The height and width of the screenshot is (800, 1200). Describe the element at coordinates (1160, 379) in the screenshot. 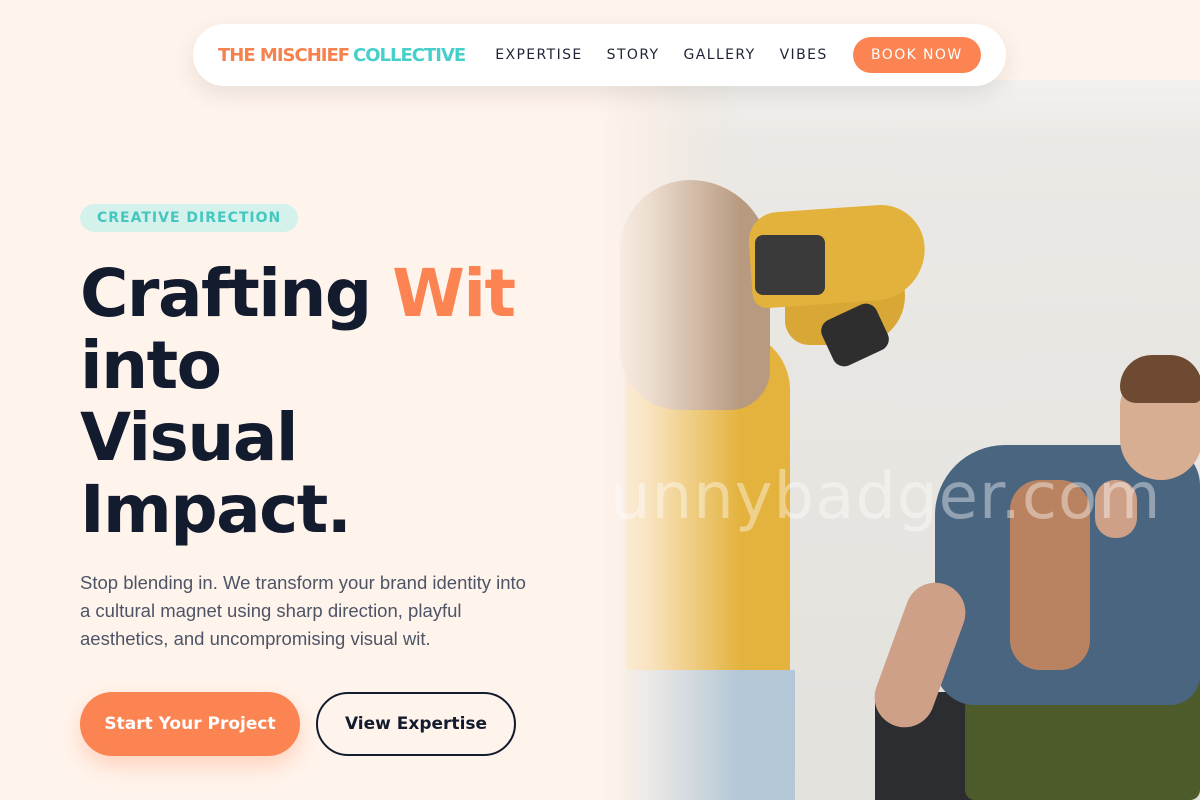

I see `model-hair` at that location.